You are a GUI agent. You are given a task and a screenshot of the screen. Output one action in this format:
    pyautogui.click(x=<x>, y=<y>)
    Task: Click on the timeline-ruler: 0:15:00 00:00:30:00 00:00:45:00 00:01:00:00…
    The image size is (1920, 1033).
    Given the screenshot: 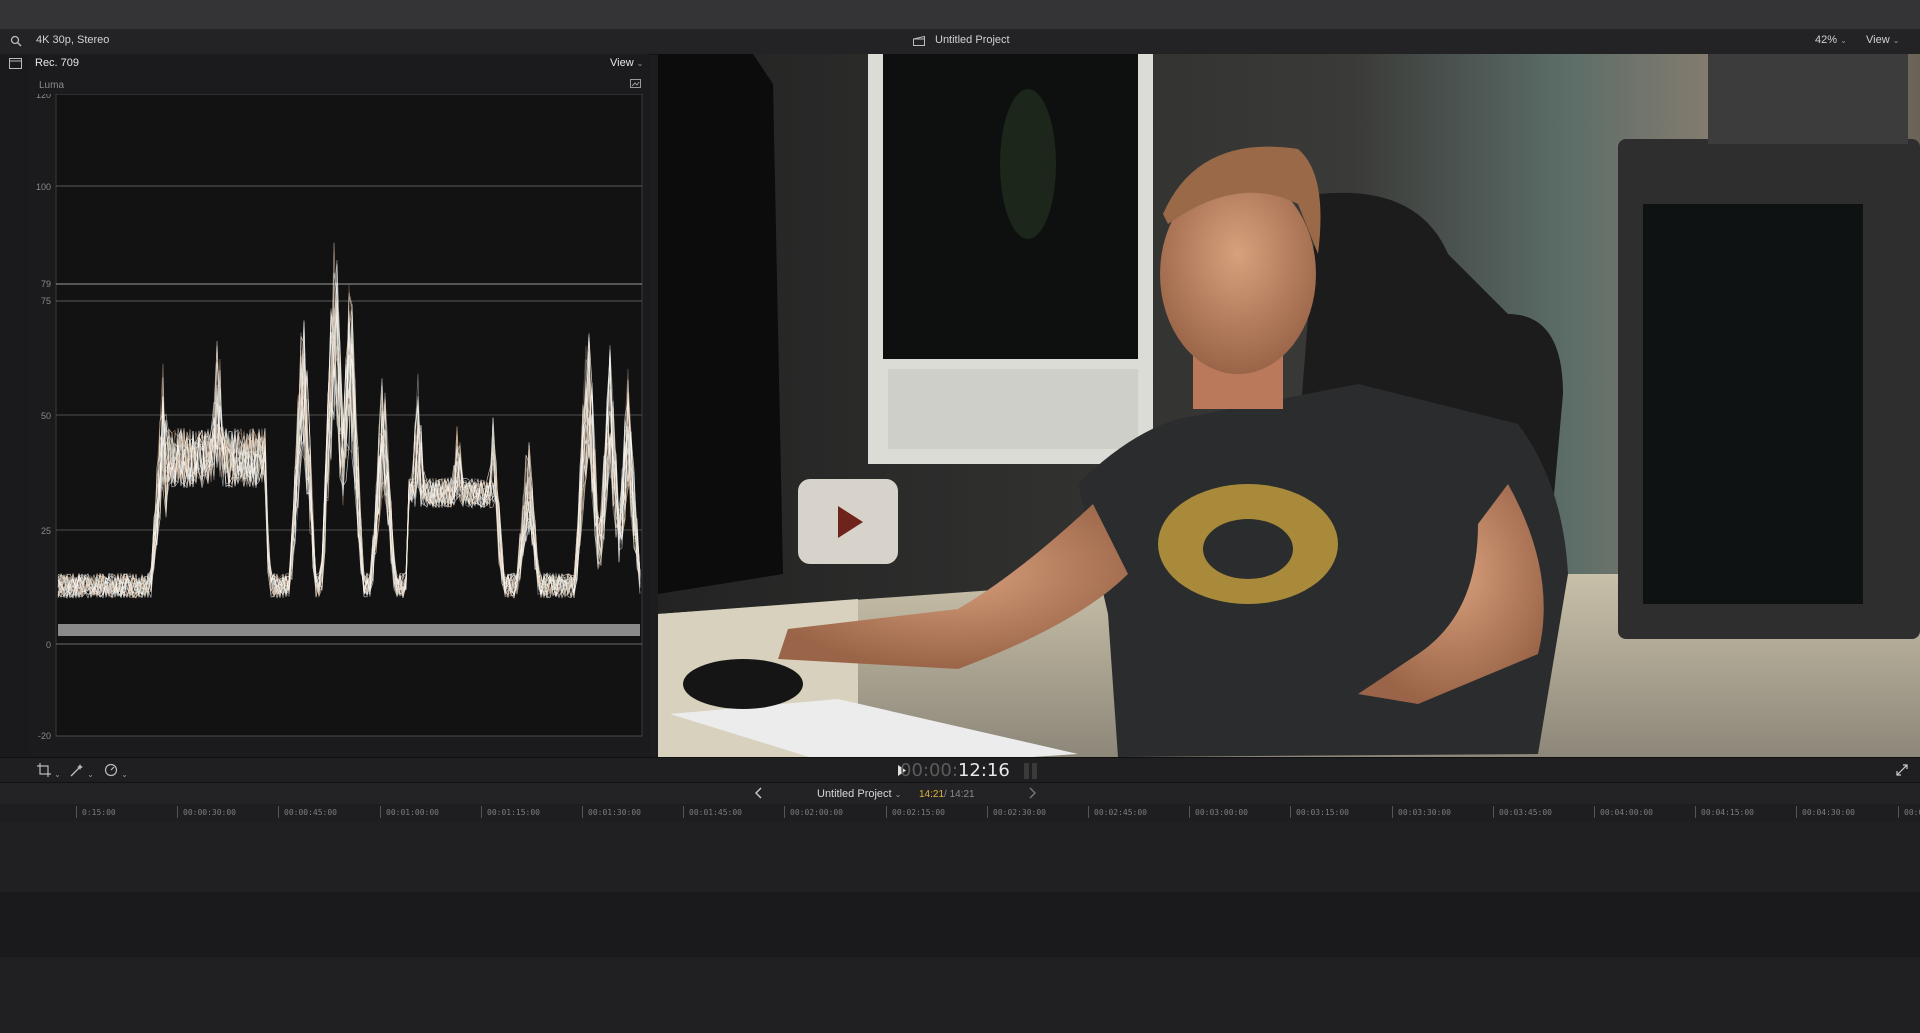 What is the action you would take?
    pyautogui.click(x=960, y=813)
    